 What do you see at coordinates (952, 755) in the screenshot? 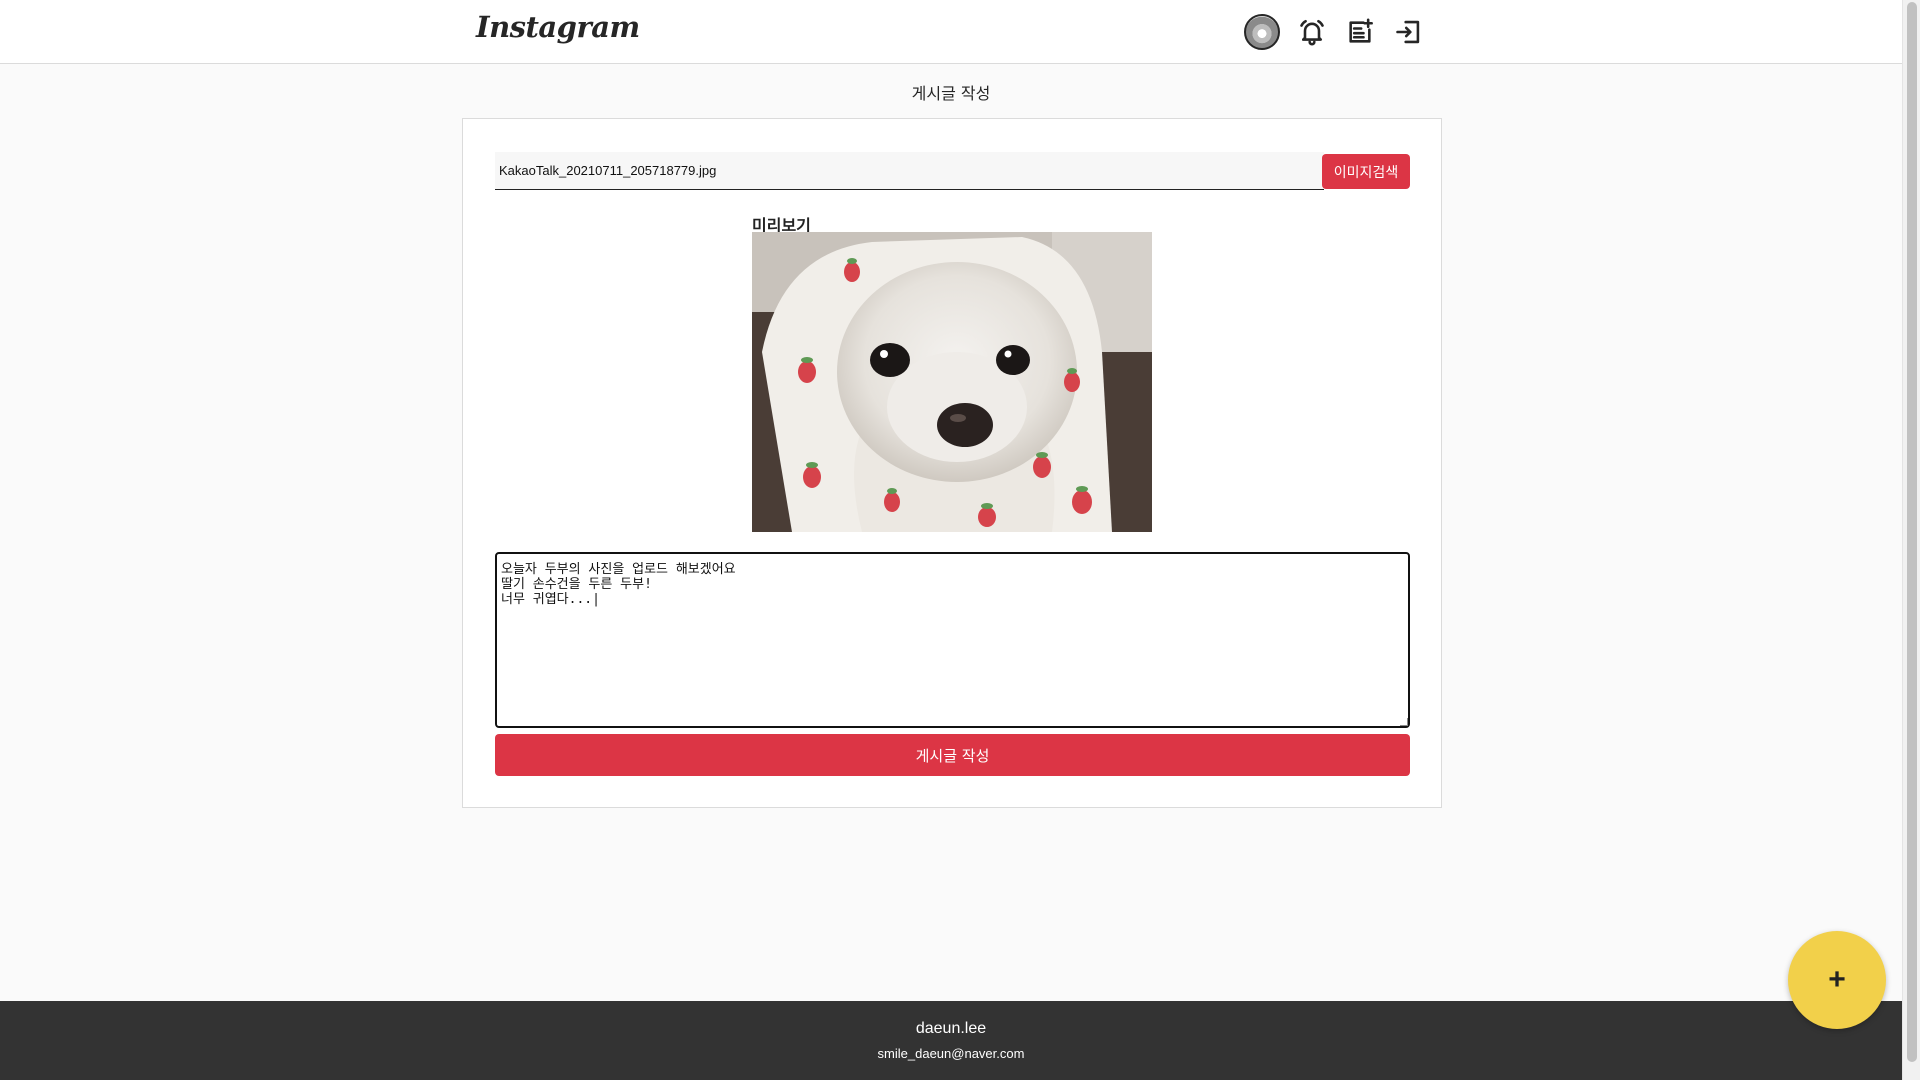
I see `submit-post-button: 게시글 작성` at bounding box center [952, 755].